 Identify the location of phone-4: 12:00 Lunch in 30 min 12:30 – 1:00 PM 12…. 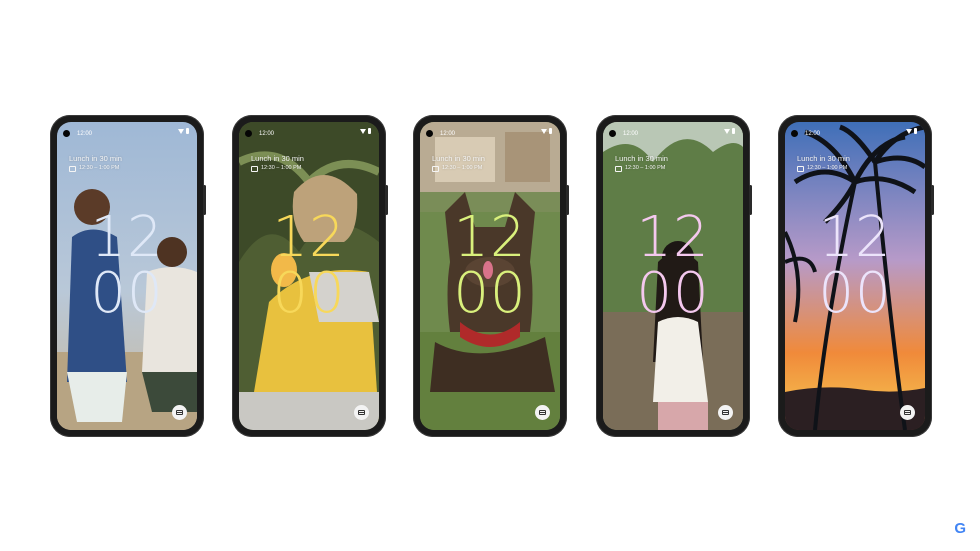
(674, 276).